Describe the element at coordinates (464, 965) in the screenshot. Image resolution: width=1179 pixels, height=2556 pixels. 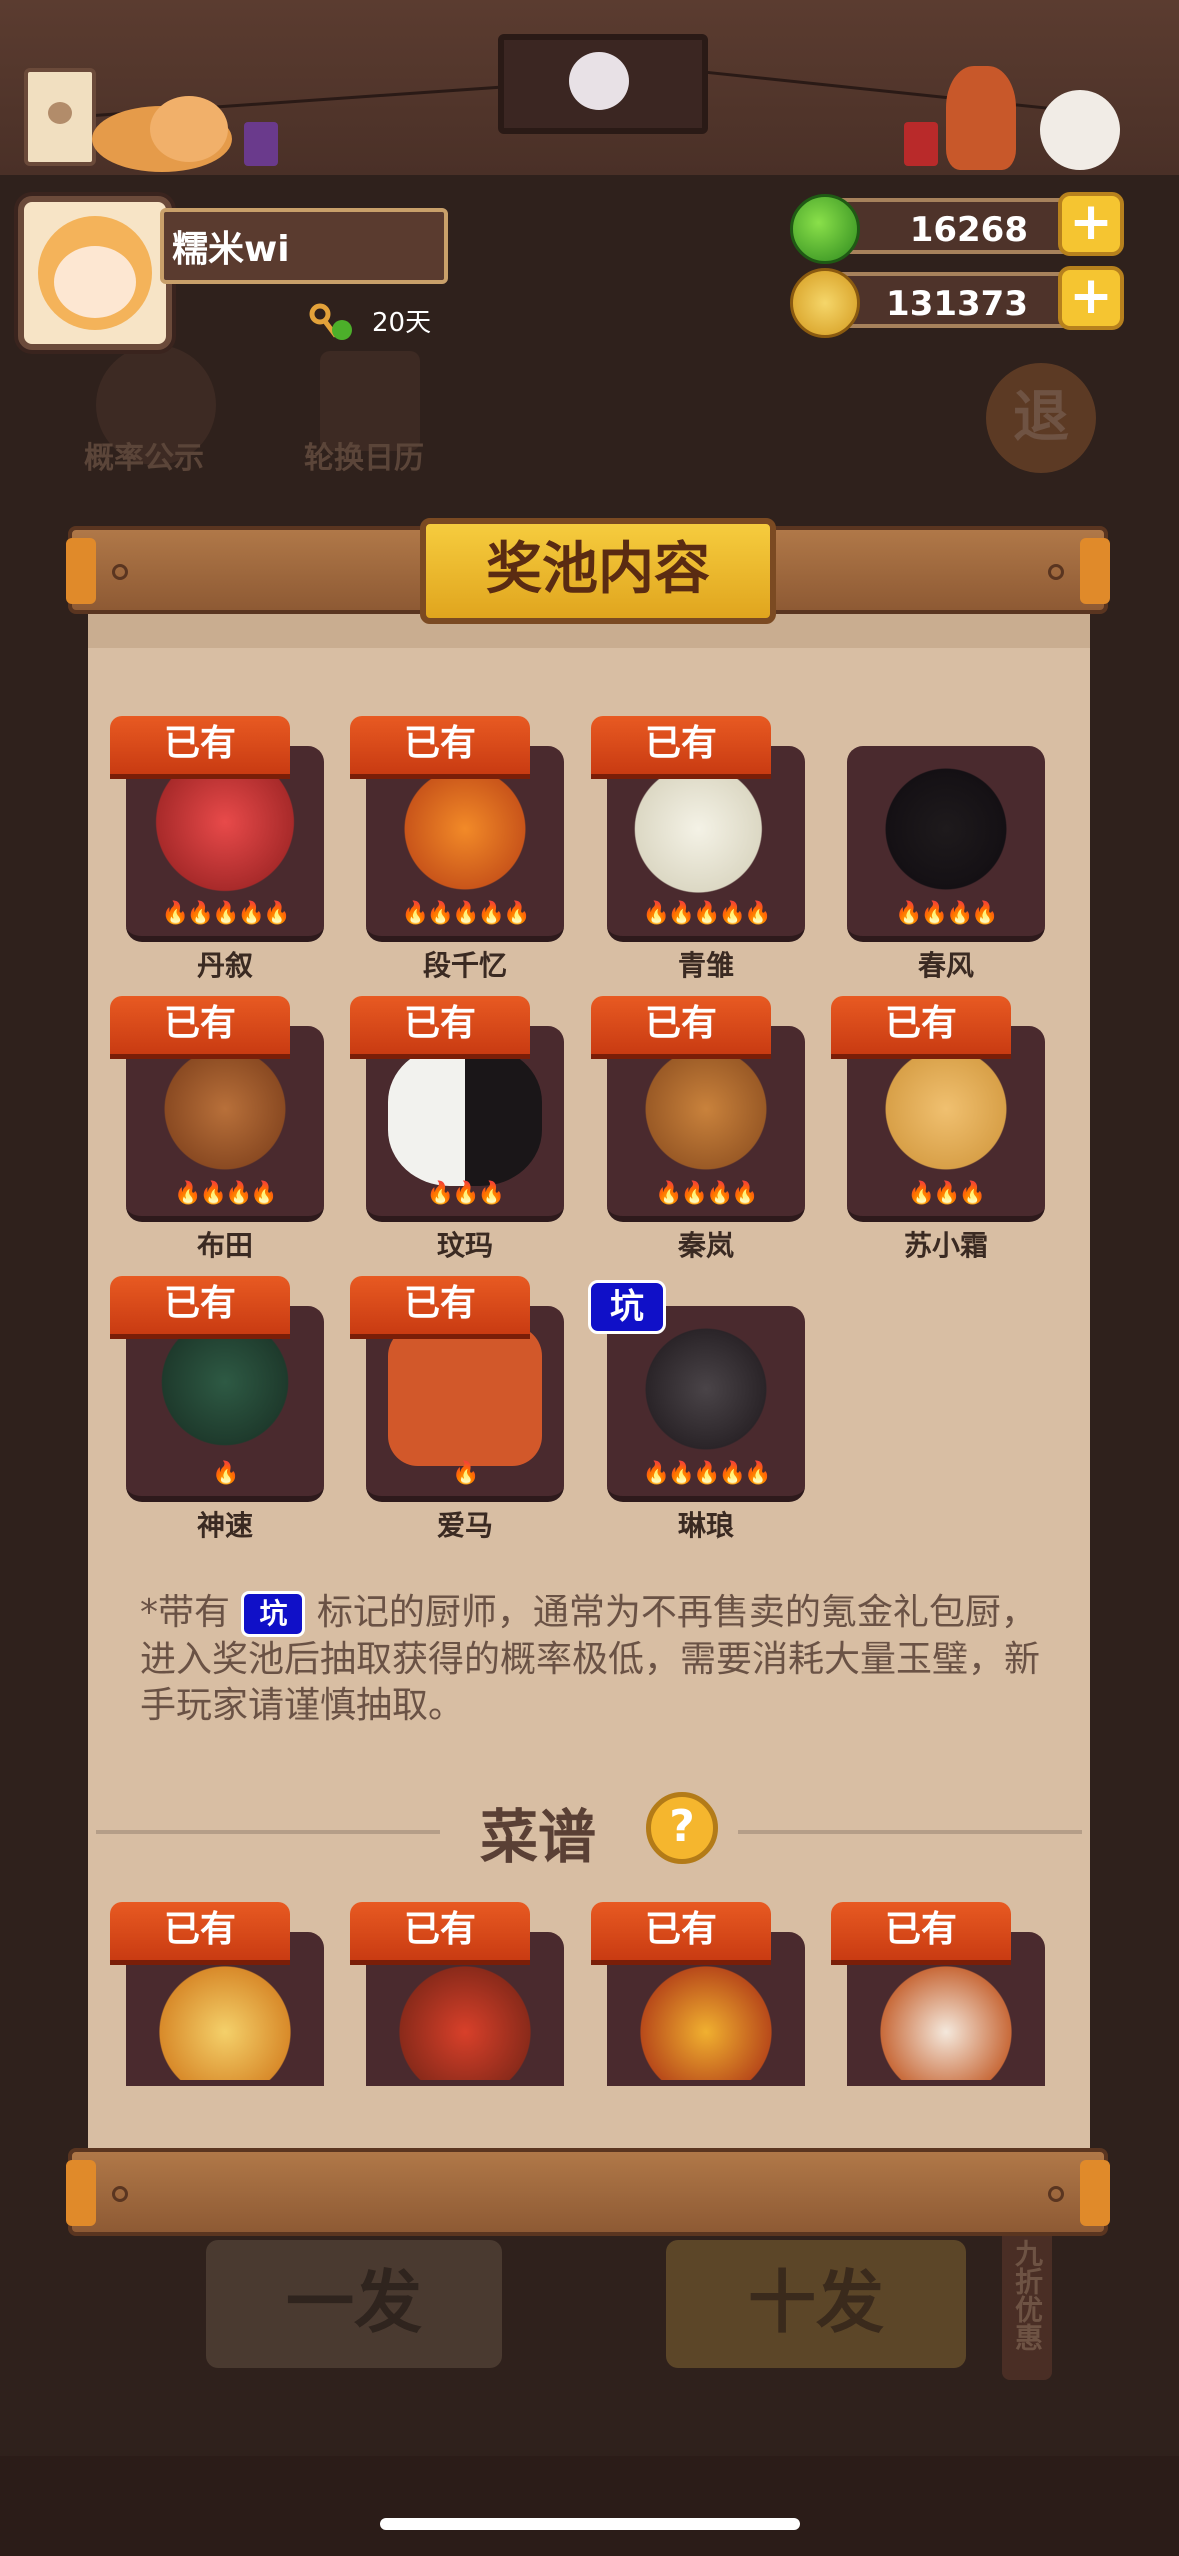
I see `chef-name: 段千忆` at that location.